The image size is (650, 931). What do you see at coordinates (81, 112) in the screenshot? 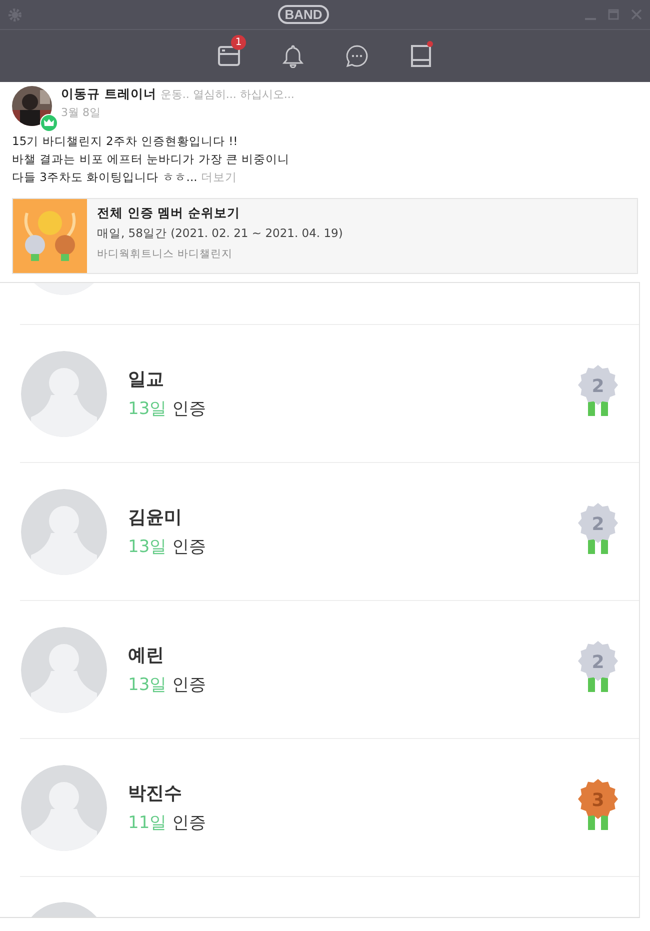
I see `post-date: 3월 8일` at bounding box center [81, 112].